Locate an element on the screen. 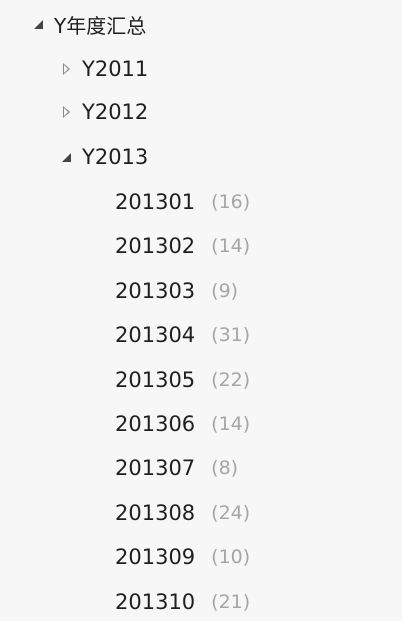  item-count: (10) is located at coordinates (231, 557).